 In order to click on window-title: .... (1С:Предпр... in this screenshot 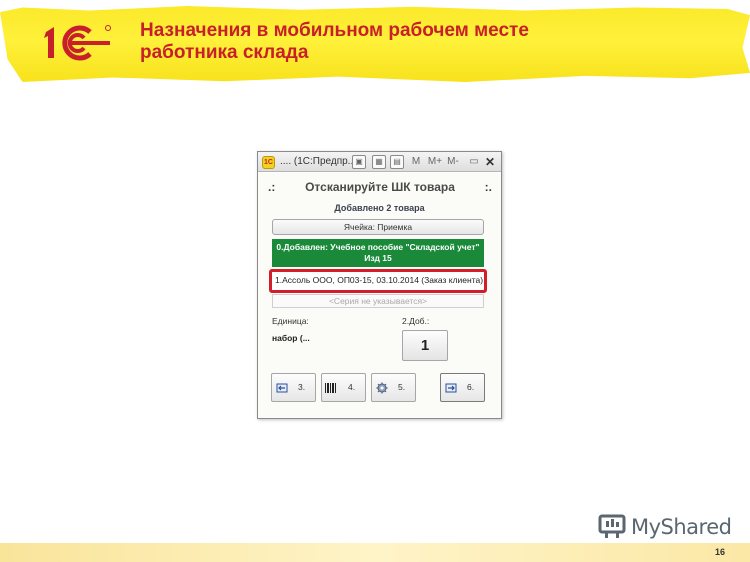, I will do `click(318, 161)`.